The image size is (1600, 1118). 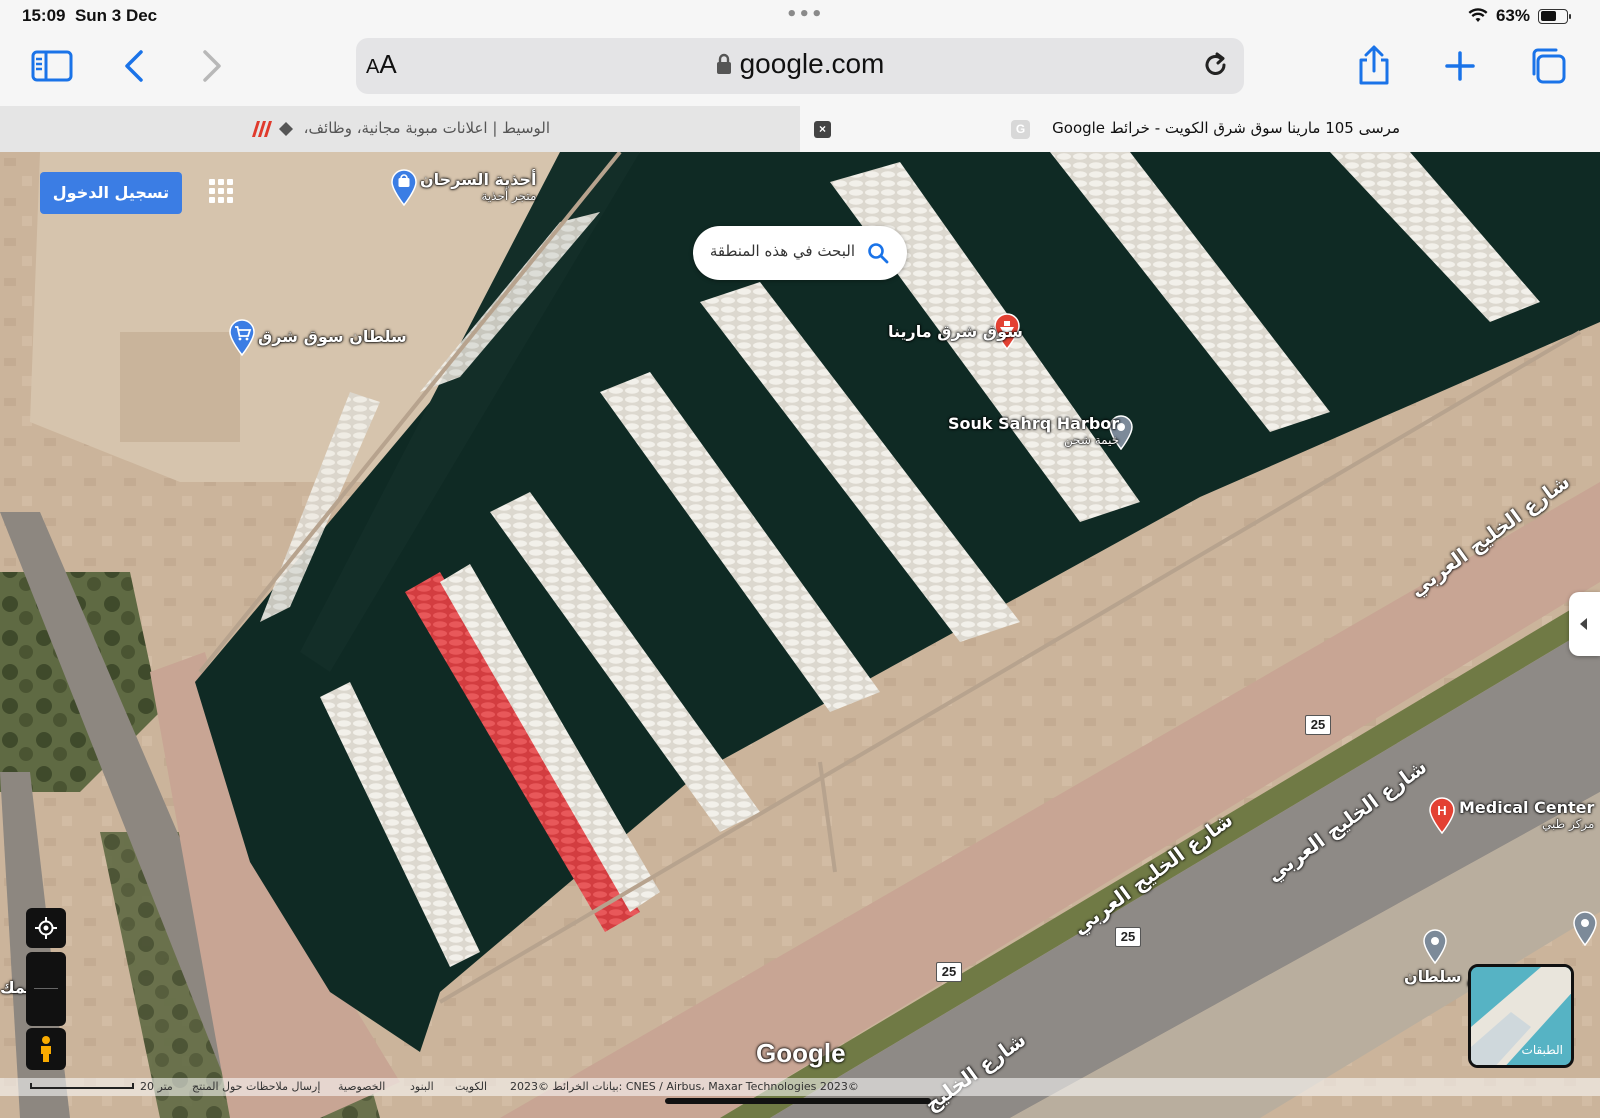 I want to click on home-indicator, so click(x=798, y=1101).